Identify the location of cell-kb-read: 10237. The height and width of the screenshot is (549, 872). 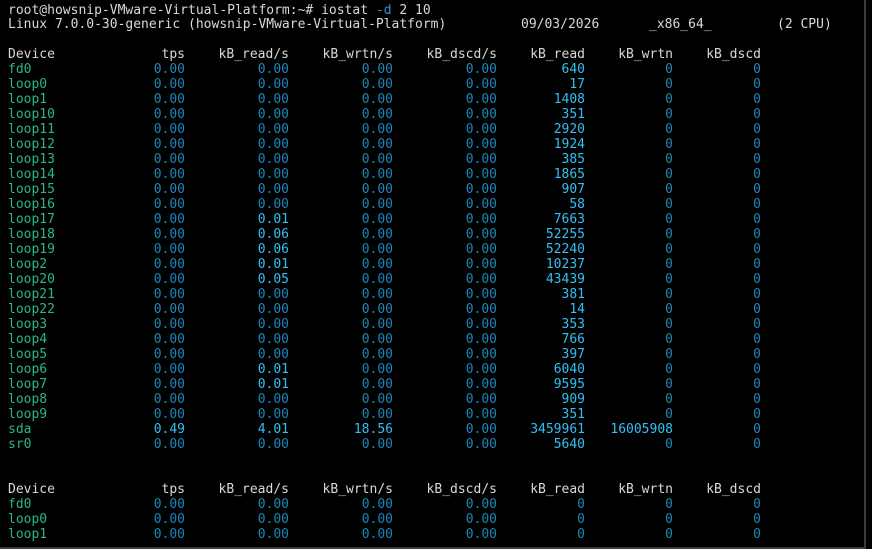
(565, 264).